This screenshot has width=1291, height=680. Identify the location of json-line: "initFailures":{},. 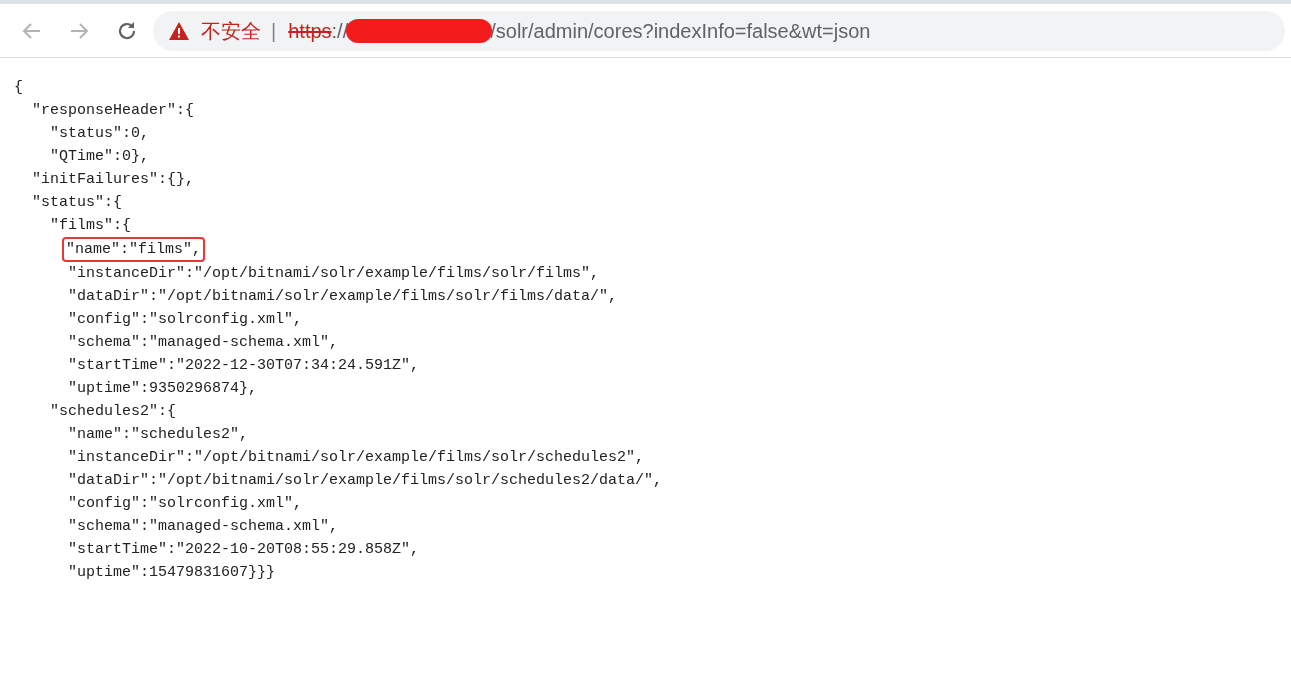
(113, 180).